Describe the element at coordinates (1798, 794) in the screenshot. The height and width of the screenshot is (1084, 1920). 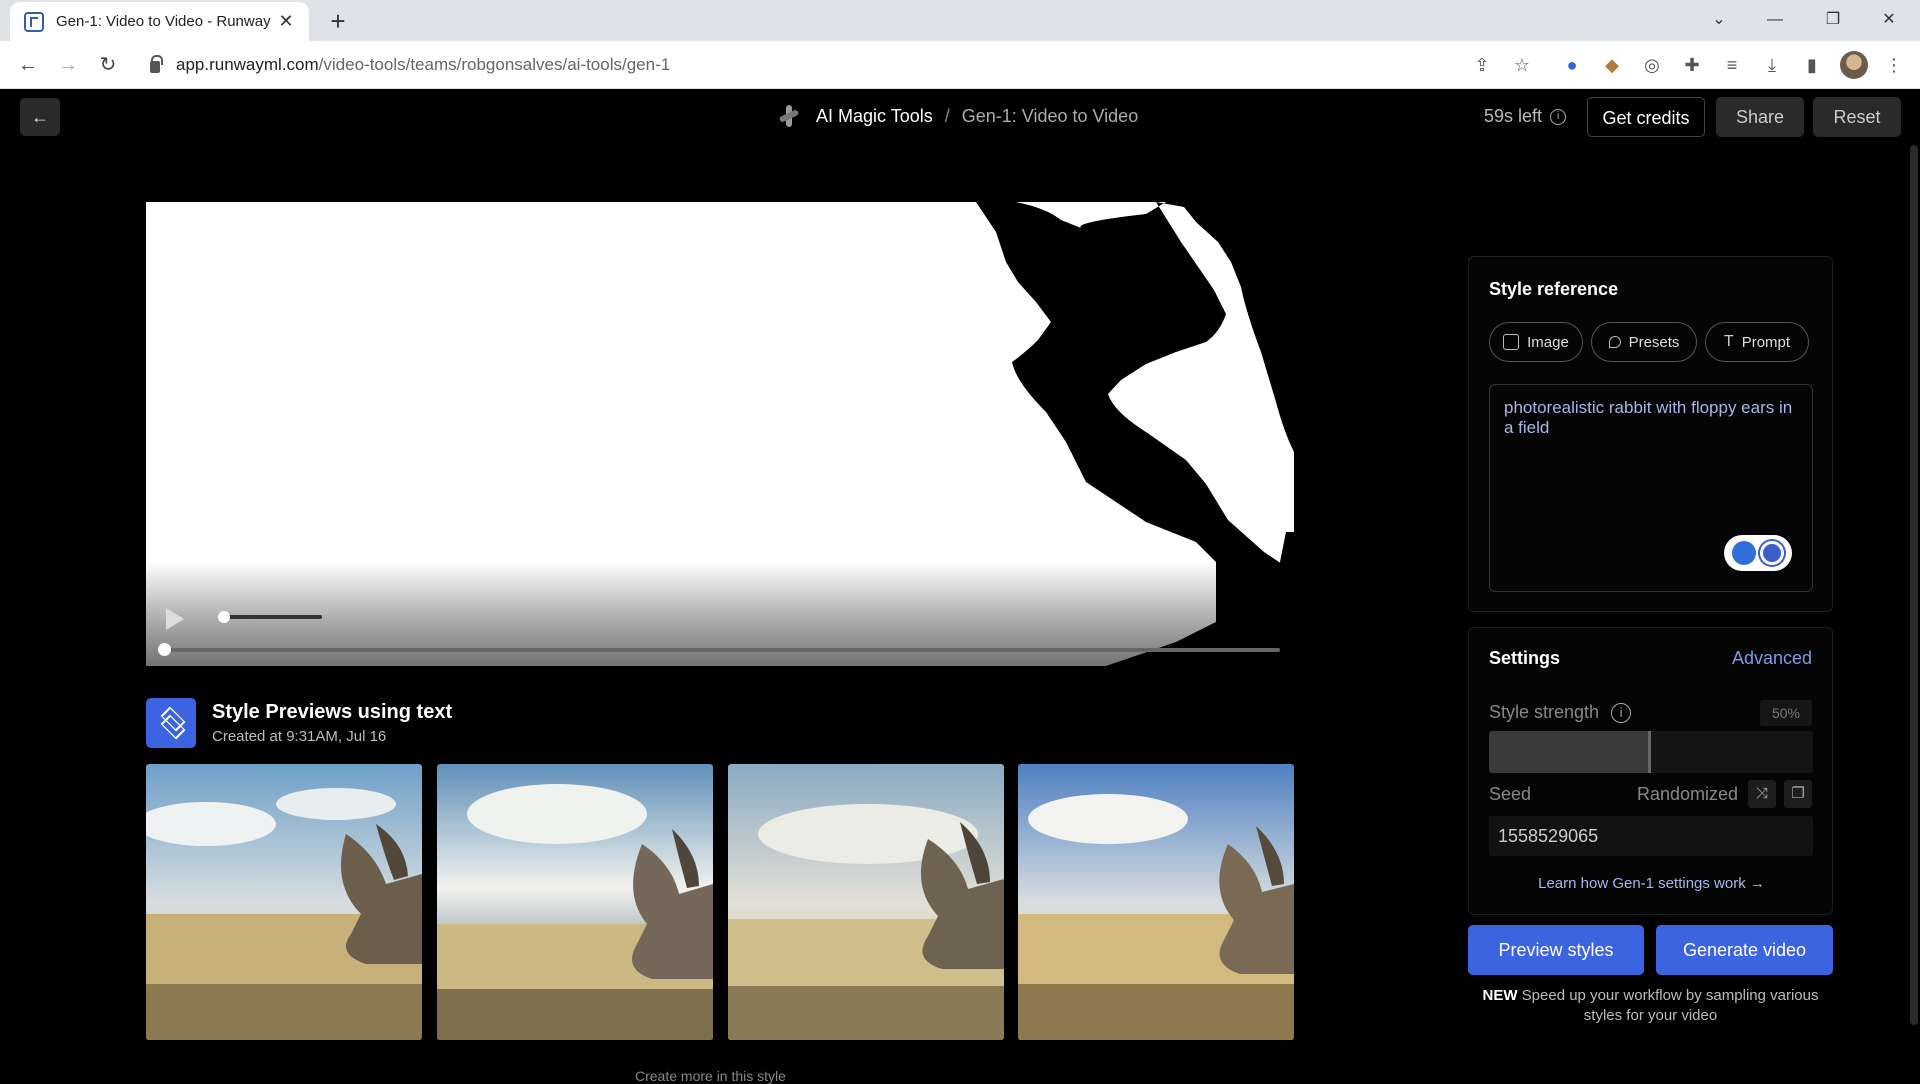
I see `copy-icon: ❐` at that location.